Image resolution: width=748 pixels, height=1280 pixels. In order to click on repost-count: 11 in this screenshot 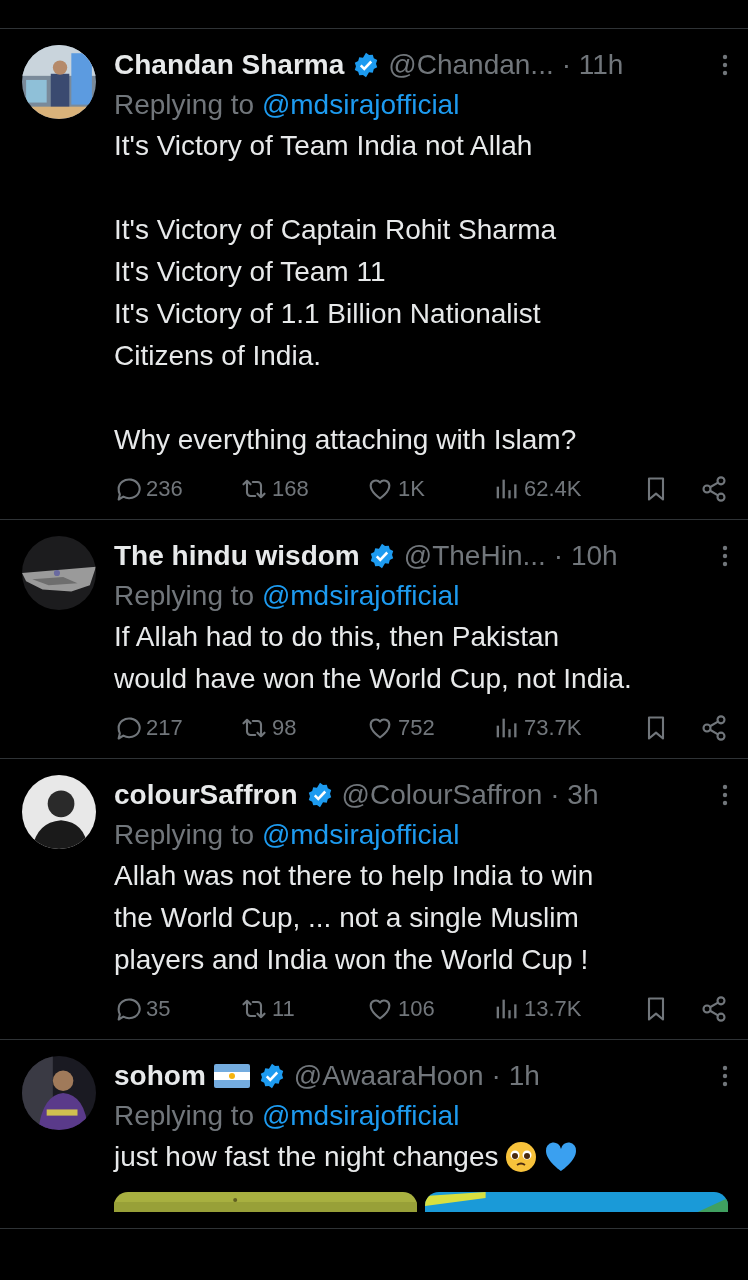, I will do `click(283, 1009)`.